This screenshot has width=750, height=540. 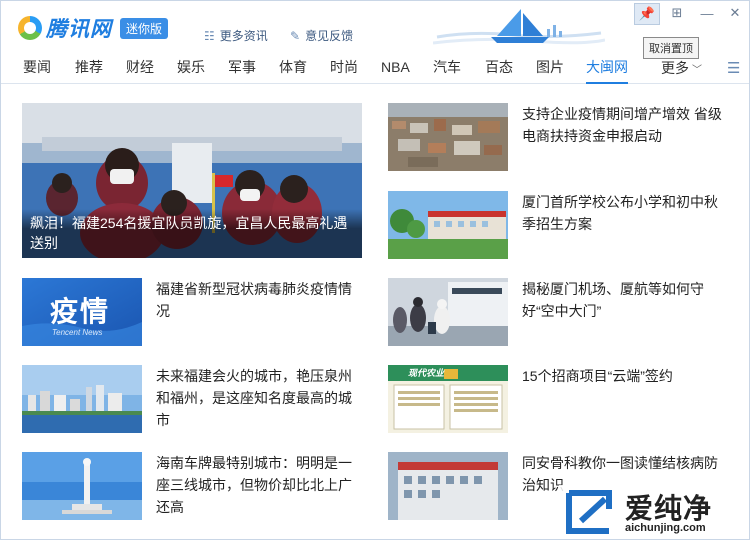 What do you see at coordinates (209, 35) in the screenshot?
I see `list-icon: ☷` at bounding box center [209, 35].